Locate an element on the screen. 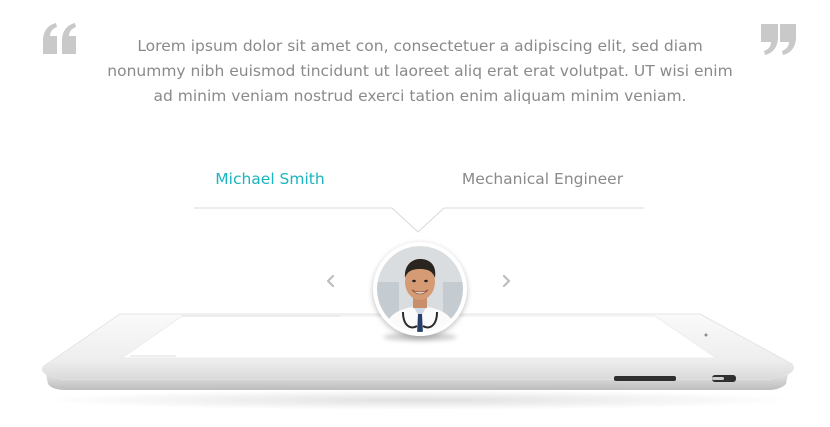 The width and height of the screenshot is (830, 427). next-button is located at coordinates (506, 281).